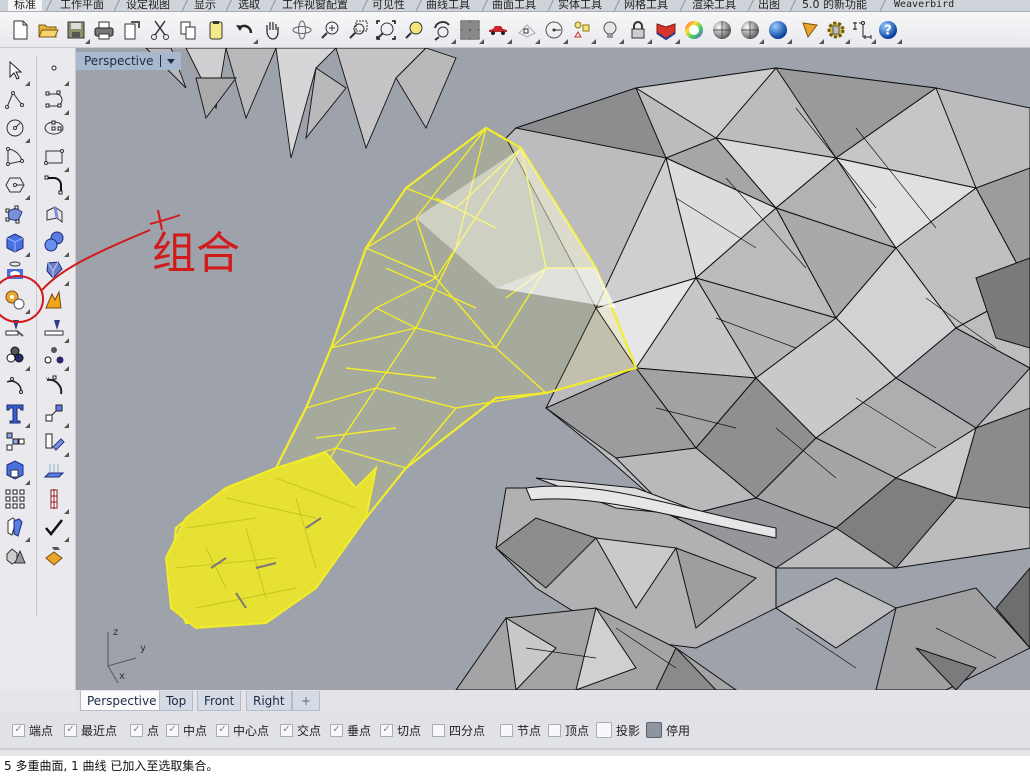  What do you see at coordinates (15, 271) in the screenshot?
I see `cylinder-solid-icon` at bounding box center [15, 271].